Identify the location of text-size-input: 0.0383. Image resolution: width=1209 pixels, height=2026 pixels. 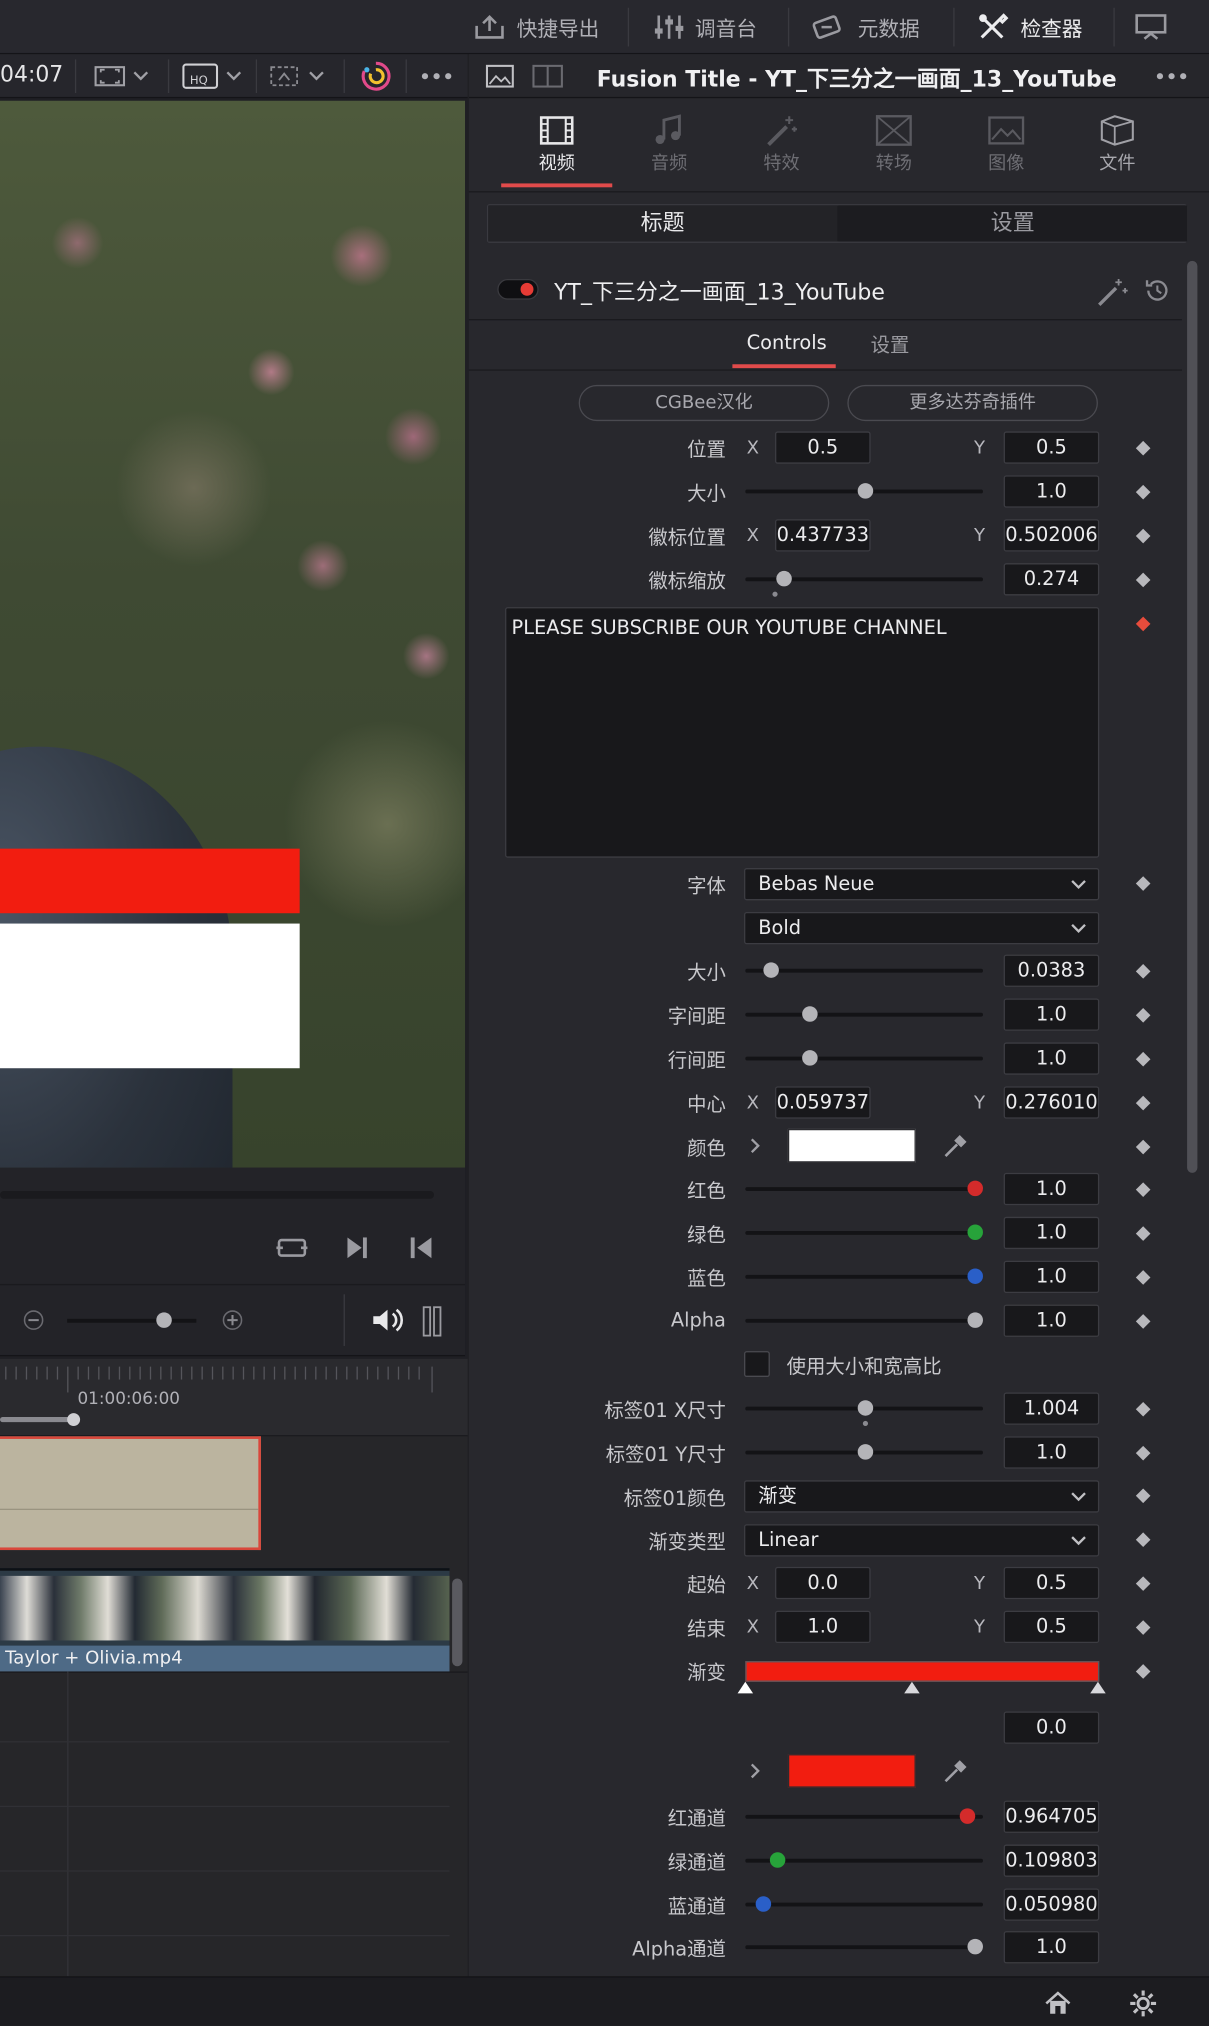
(1051, 970).